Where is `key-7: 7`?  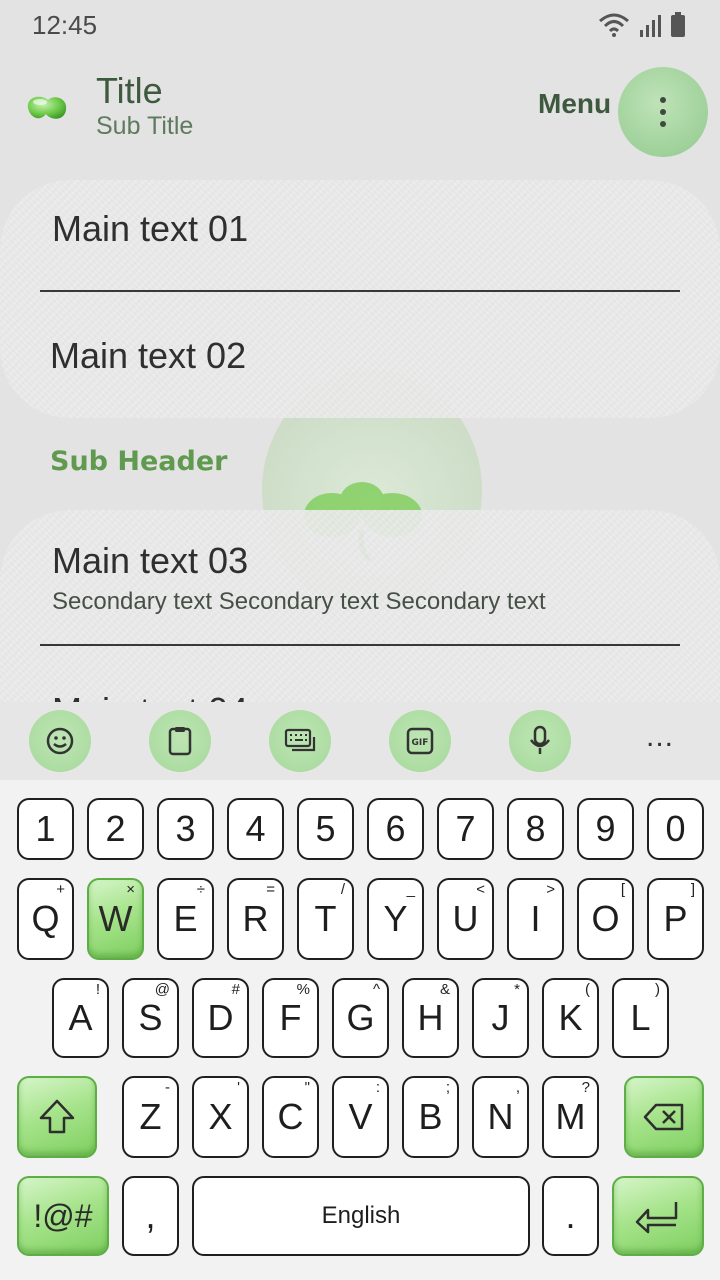 key-7: 7 is located at coordinates (465, 829).